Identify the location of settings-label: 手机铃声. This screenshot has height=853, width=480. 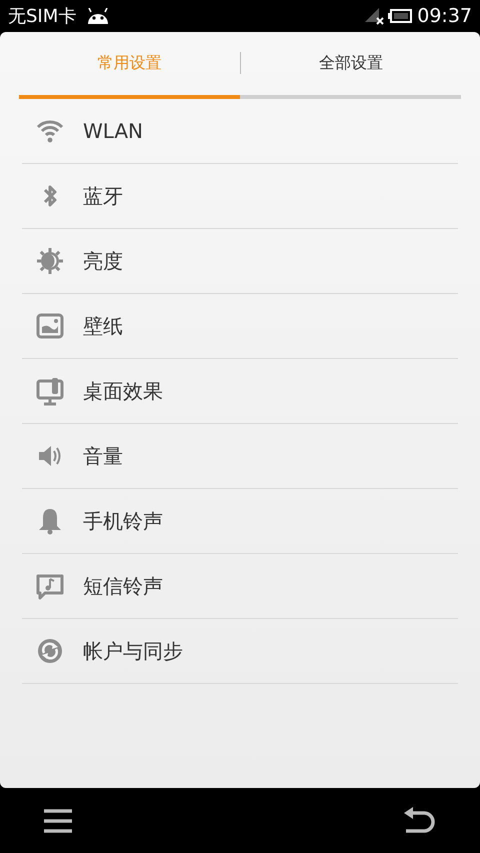
(123, 521).